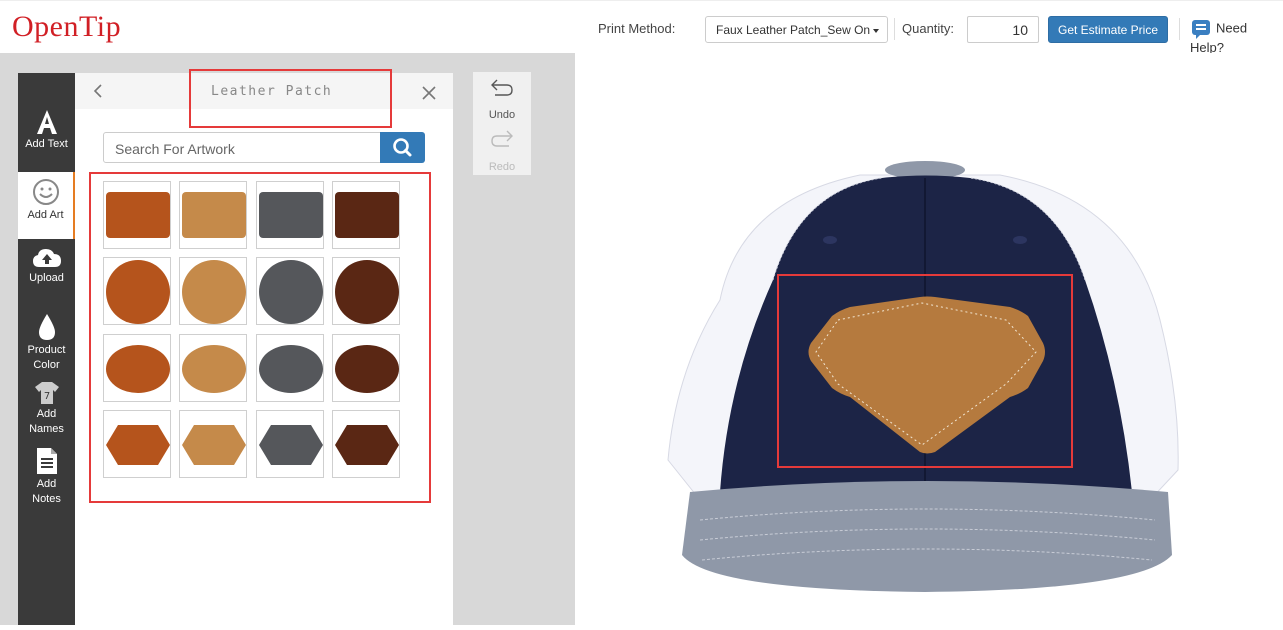 This screenshot has width=1283, height=630. What do you see at coordinates (46, 343) in the screenshot?
I see `product-color-tool: Product Color` at bounding box center [46, 343].